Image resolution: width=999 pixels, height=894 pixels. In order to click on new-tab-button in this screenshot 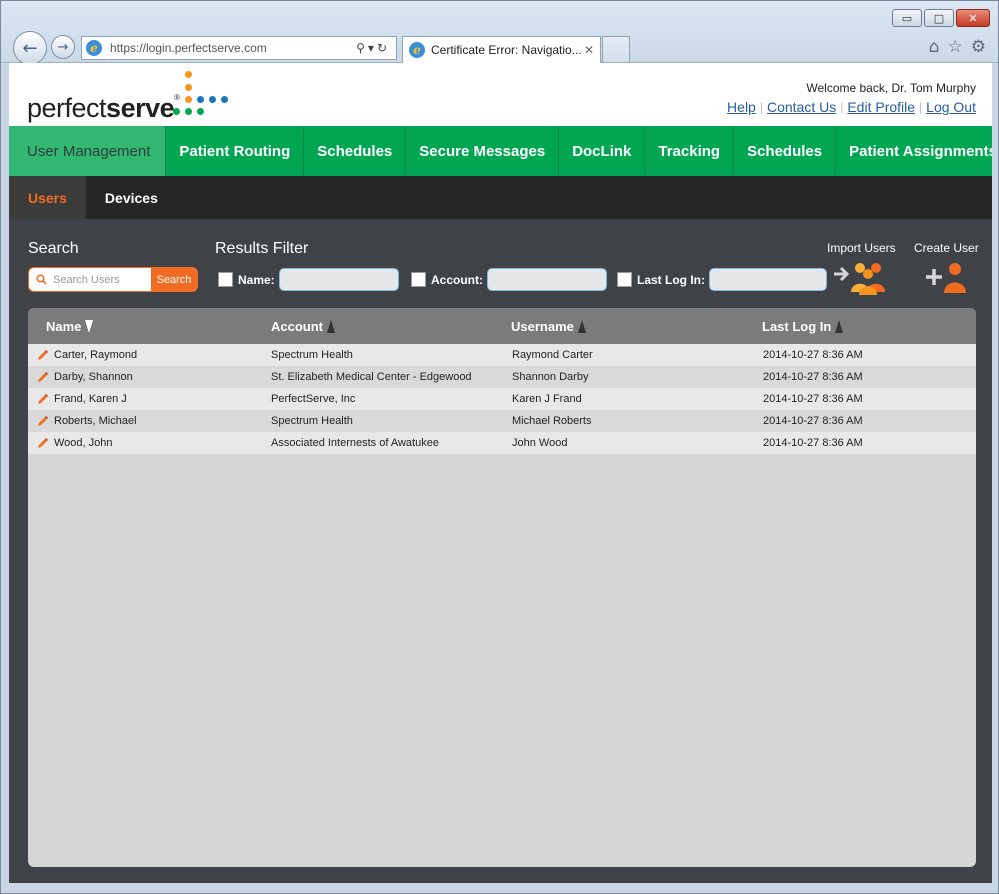, I will do `click(616, 49)`.